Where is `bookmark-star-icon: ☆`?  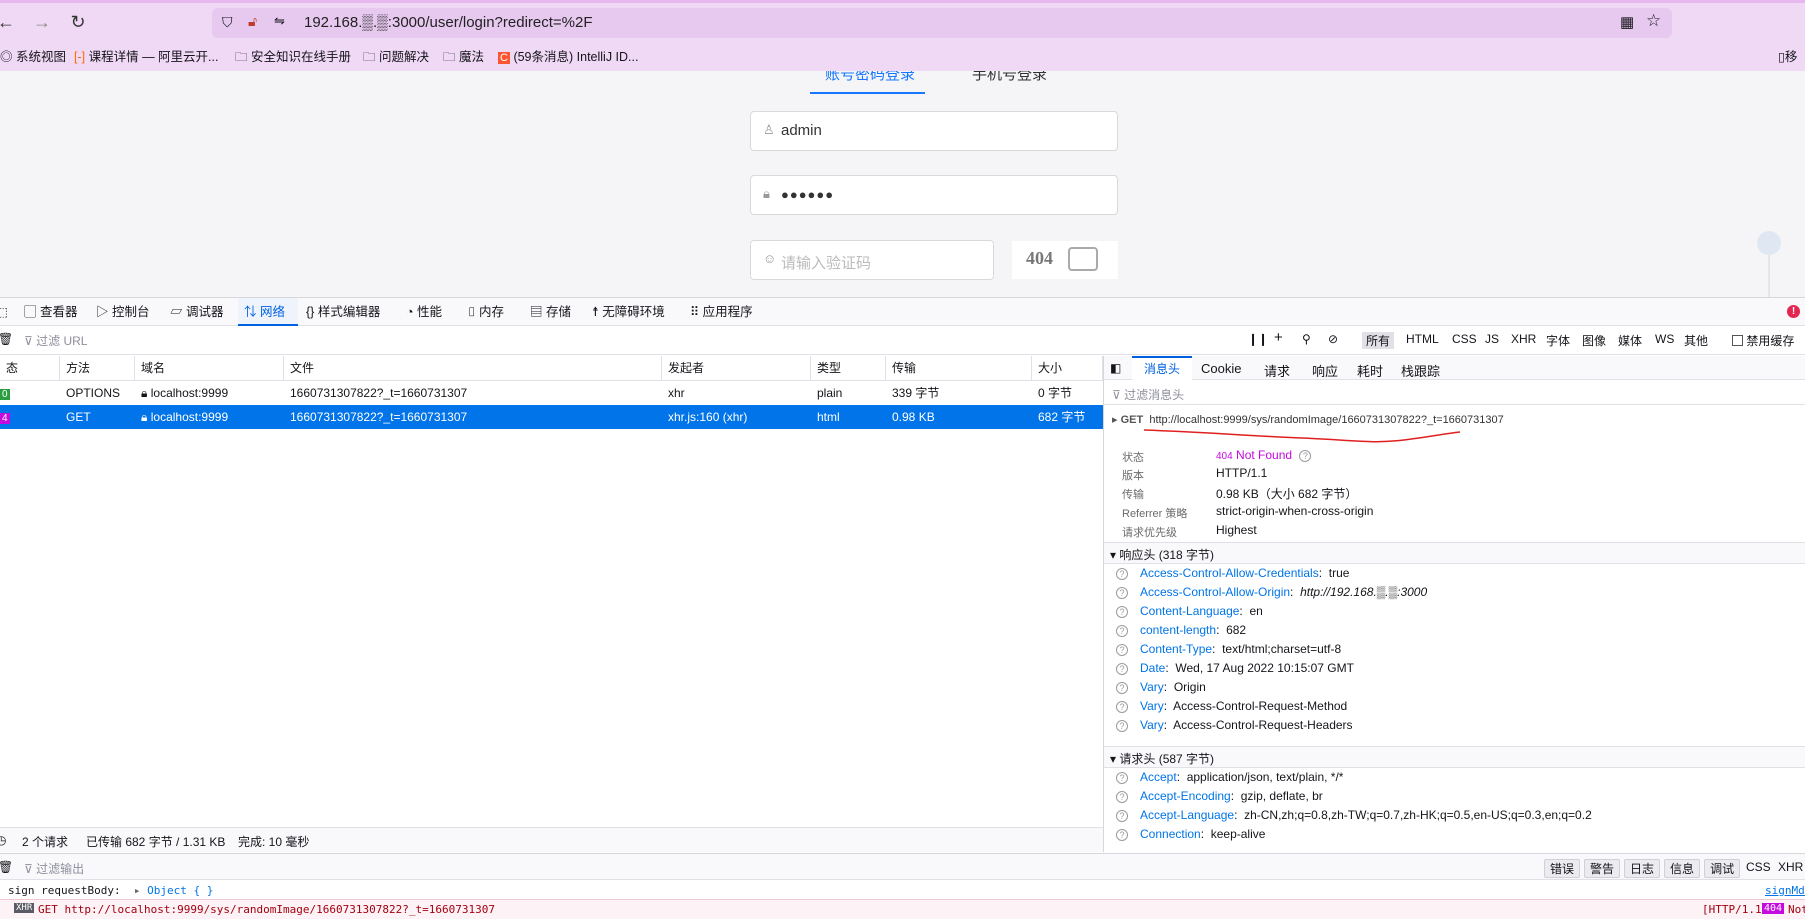
bookmark-star-icon: ☆ is located at coordinates (1653, 21).